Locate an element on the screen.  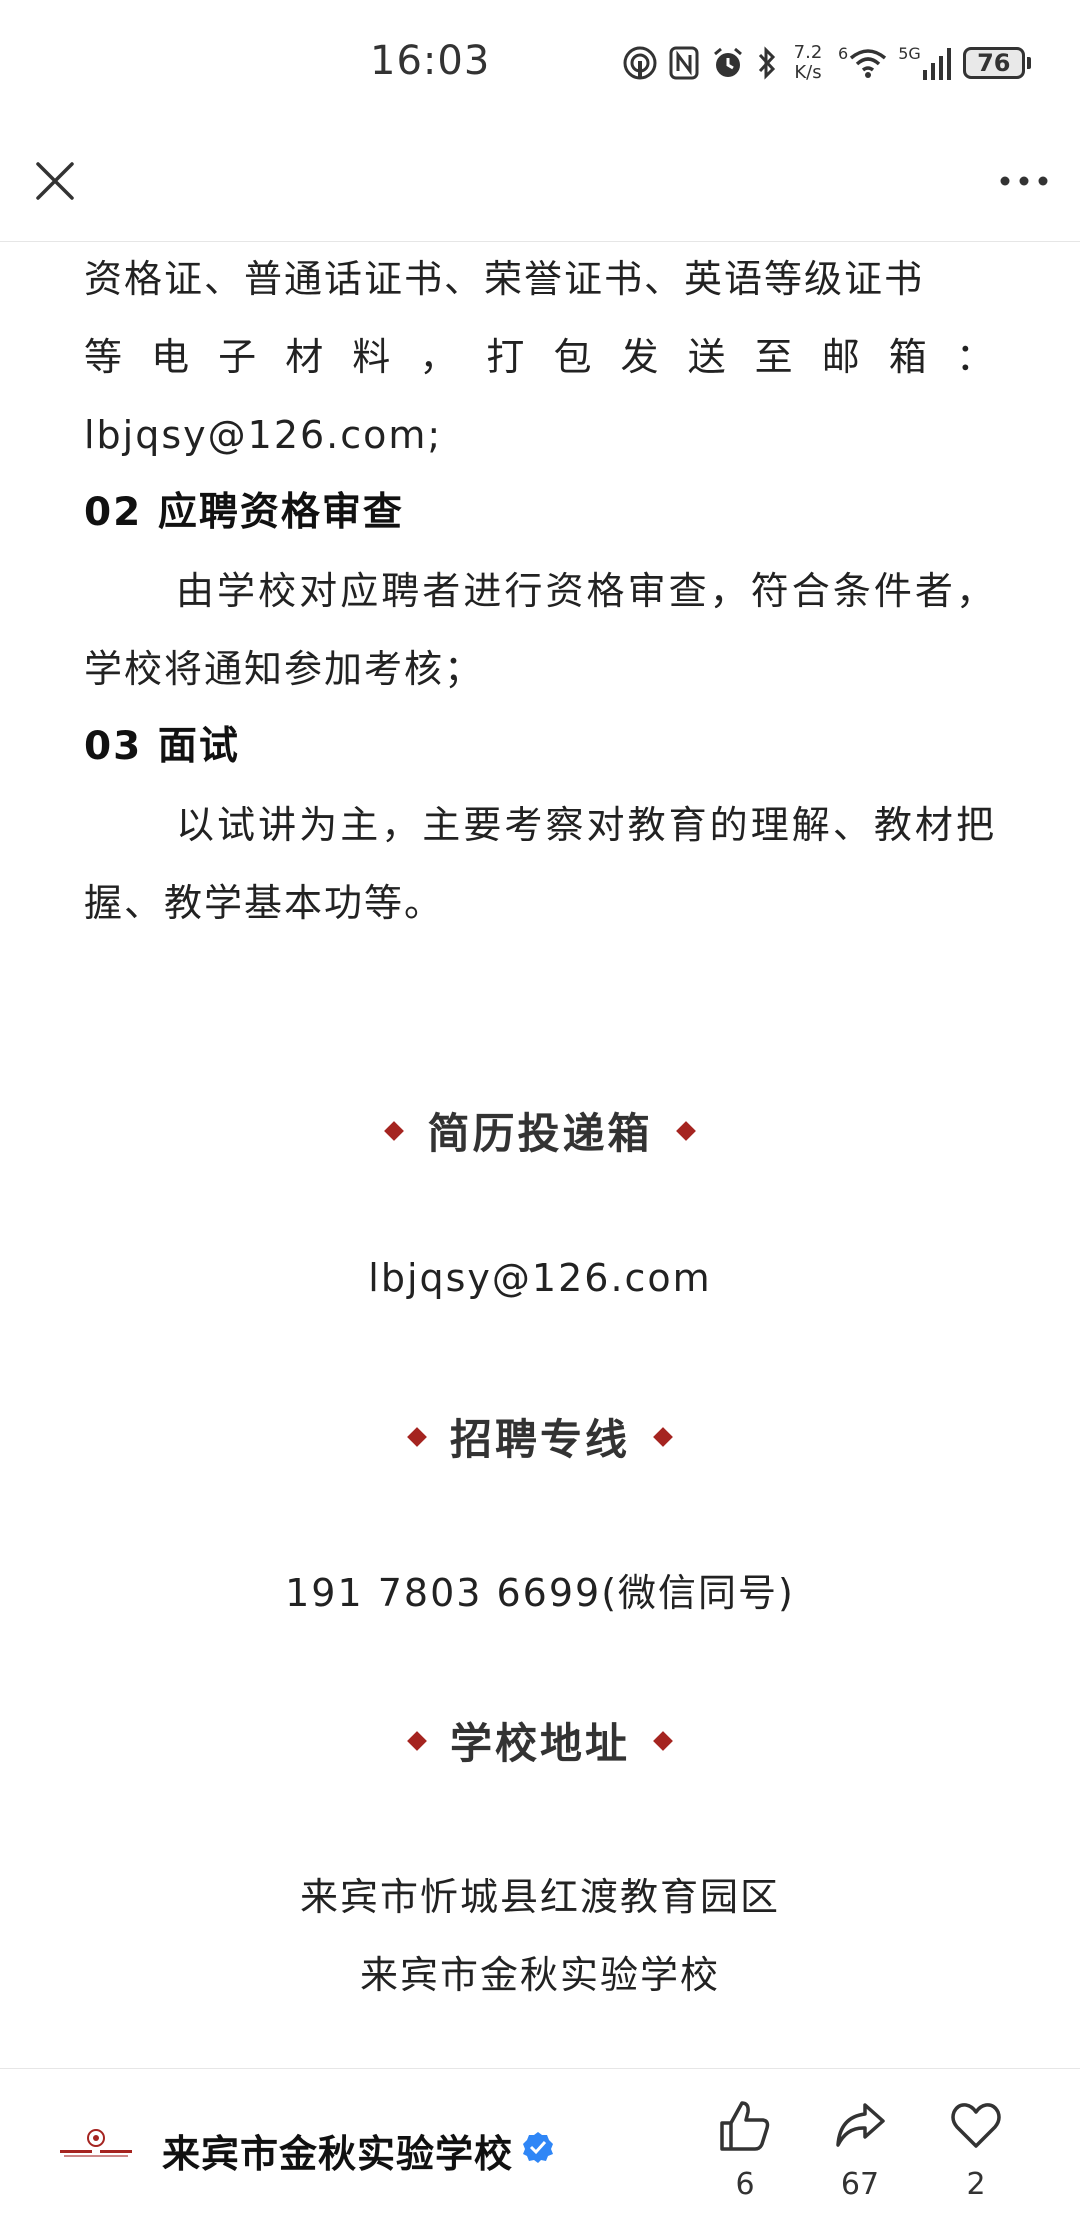
like-count: 6 is located at coordinates (745, 2184).